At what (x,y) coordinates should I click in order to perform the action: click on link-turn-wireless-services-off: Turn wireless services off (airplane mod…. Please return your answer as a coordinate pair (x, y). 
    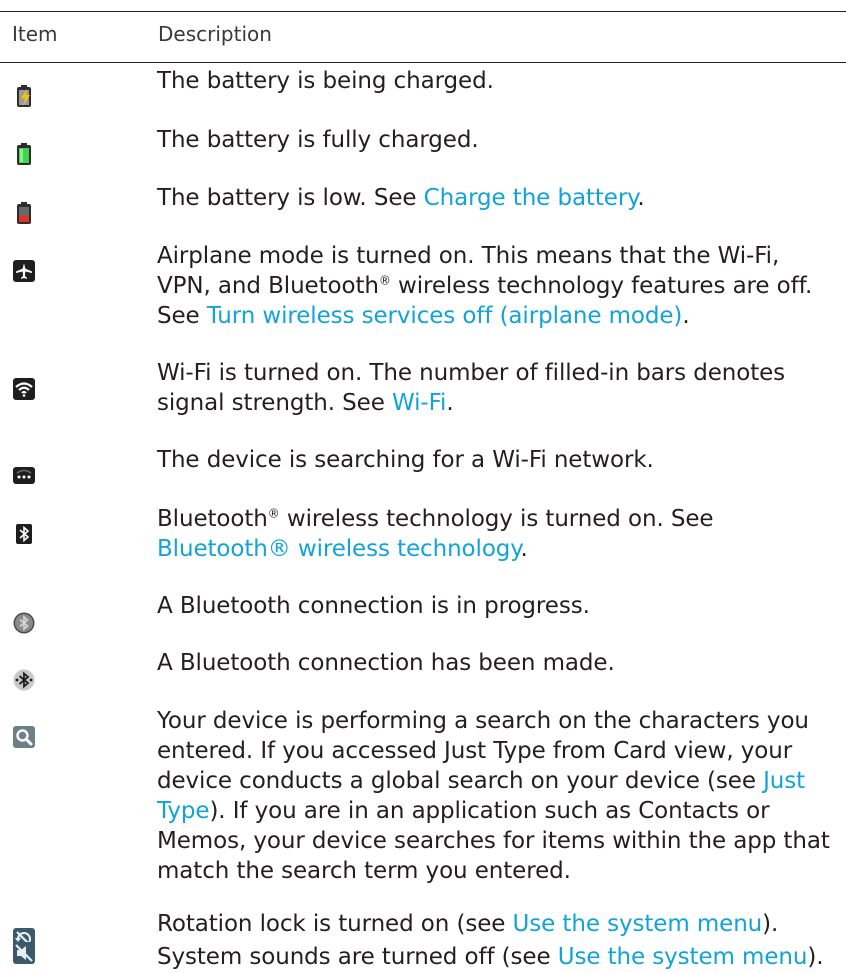
    Looking at the image, I should click on (445, 316).